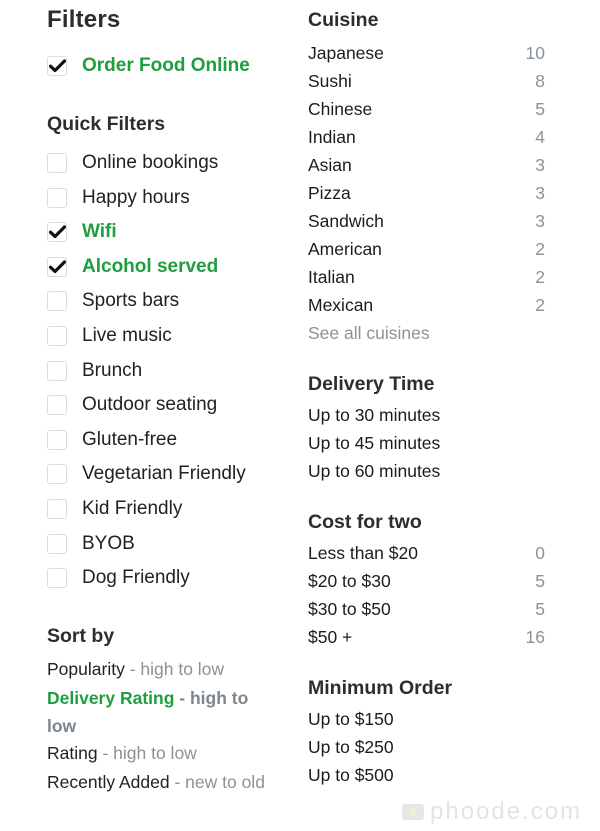  I want to click on cuisine-item-label: Indian, so click(332, 136).